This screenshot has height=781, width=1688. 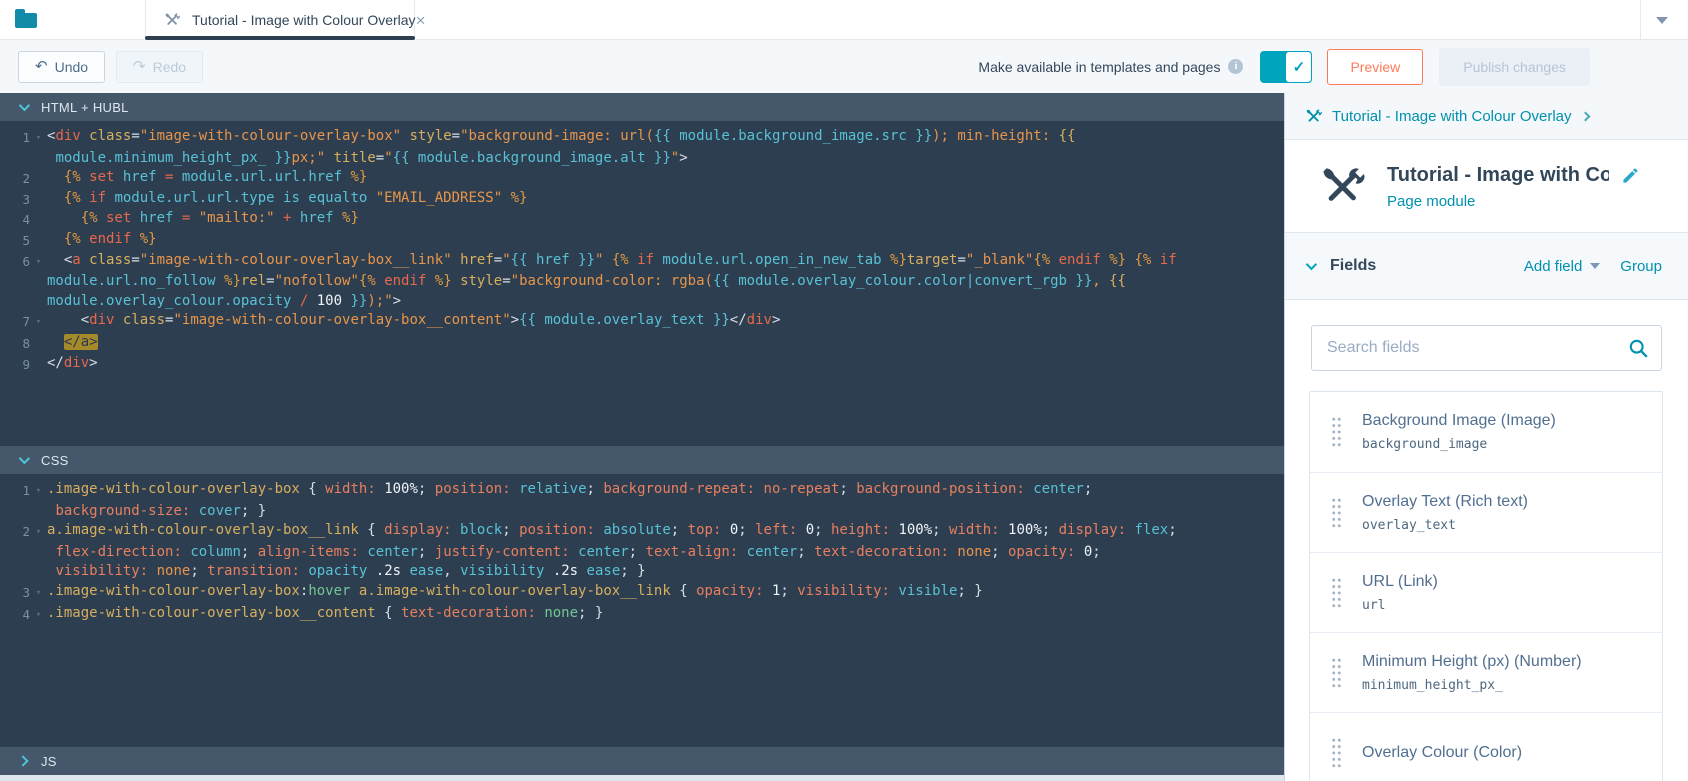 I want to click on code-line-text: {% endif %}, so click(x=110, y=238).